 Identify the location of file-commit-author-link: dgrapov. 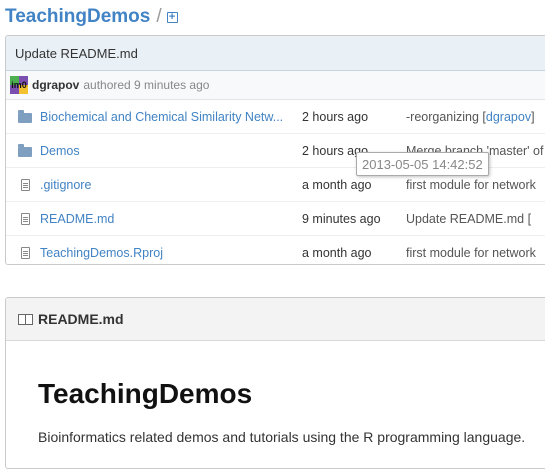
(508, 117).